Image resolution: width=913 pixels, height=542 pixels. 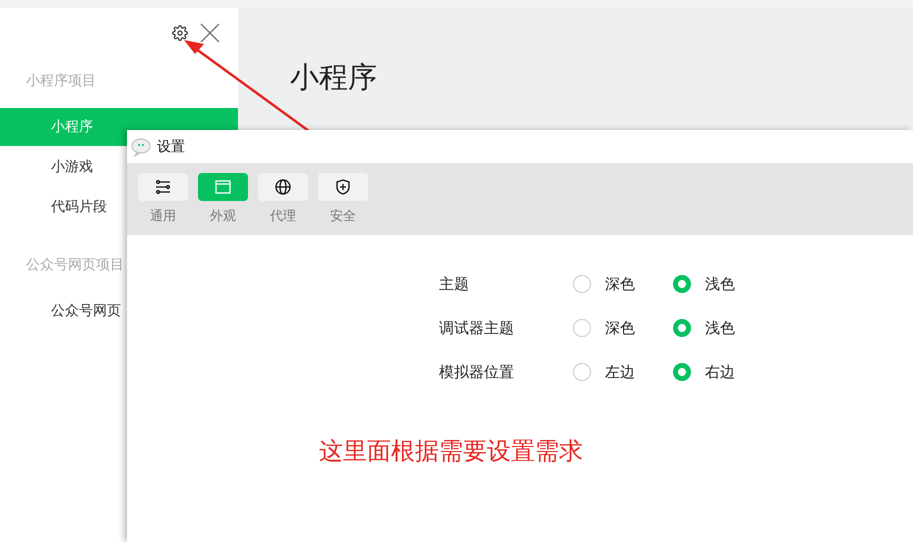 I want to click on option-label: 左边, so click(x=620, y=372).